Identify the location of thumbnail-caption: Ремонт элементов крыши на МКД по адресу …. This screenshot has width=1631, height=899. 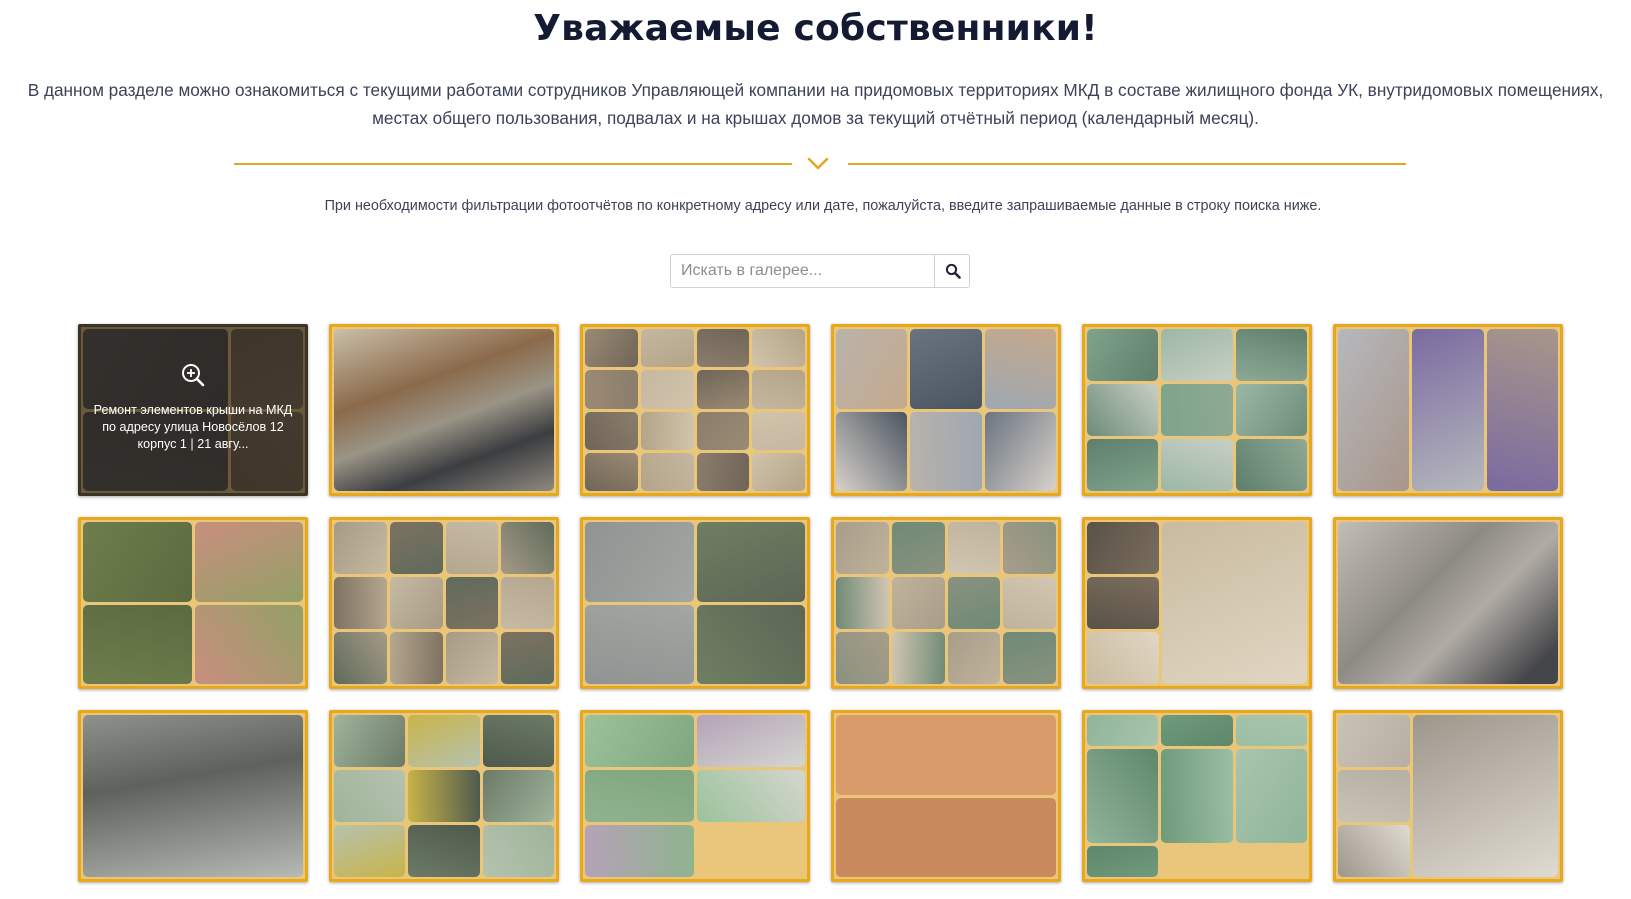
(193, 426).